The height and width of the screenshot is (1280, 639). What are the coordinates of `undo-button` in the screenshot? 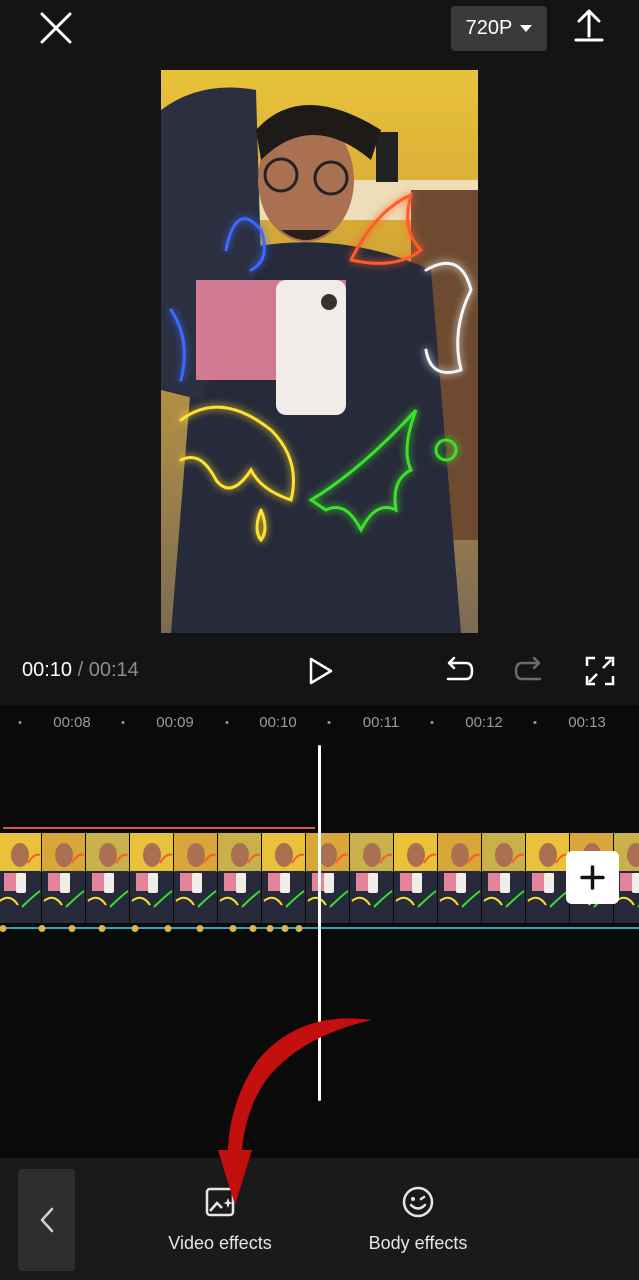 It's located at (459, 671).